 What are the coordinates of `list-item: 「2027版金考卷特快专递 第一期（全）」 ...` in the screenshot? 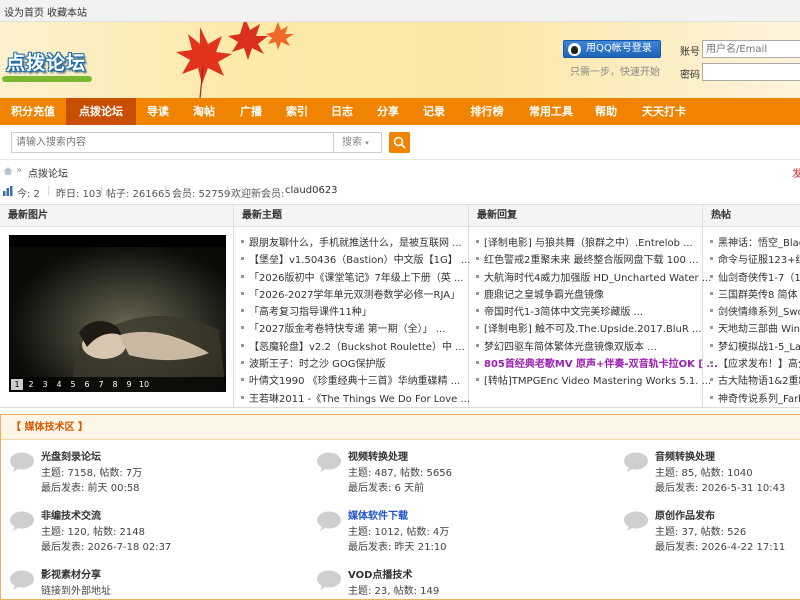 It's located at (355, 328).